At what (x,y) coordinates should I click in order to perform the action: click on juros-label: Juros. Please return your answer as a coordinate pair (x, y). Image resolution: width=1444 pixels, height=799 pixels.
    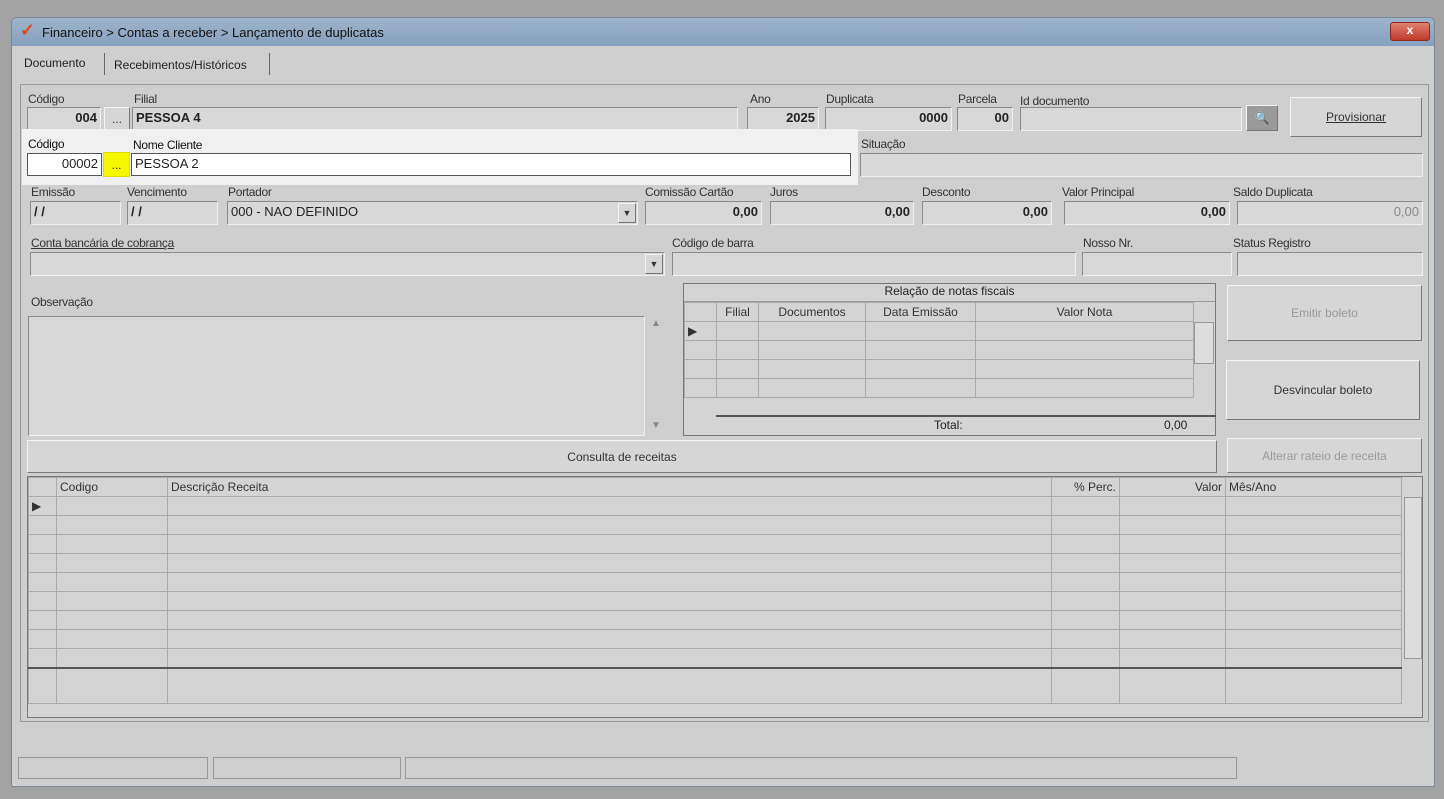
    Looking at the image, I should click on (784, 192).